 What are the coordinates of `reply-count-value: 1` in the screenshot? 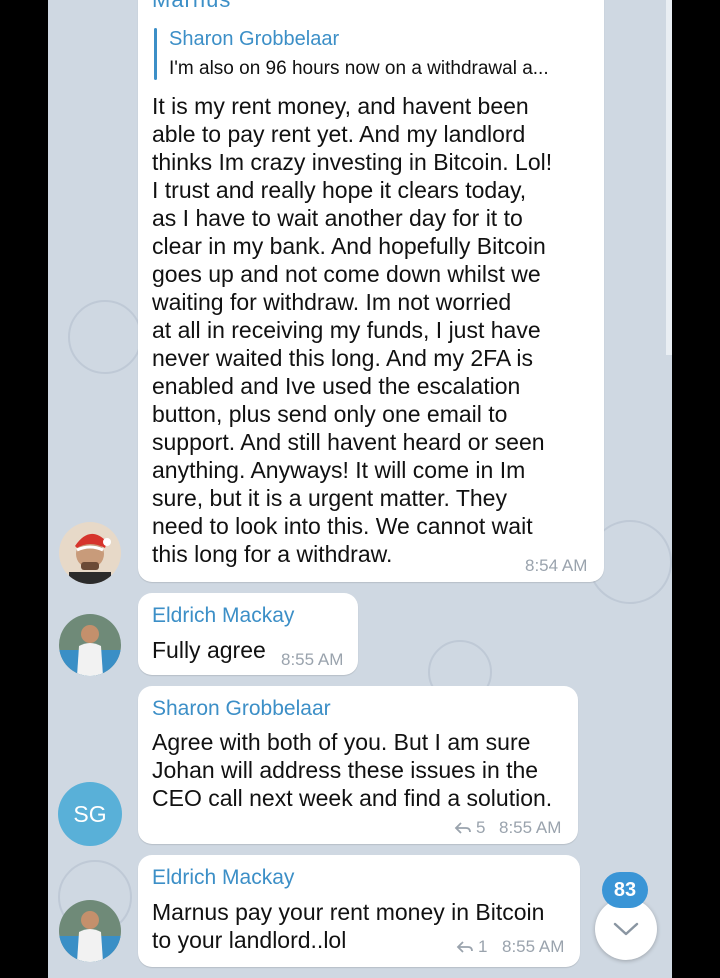 It's located at (483, 946).